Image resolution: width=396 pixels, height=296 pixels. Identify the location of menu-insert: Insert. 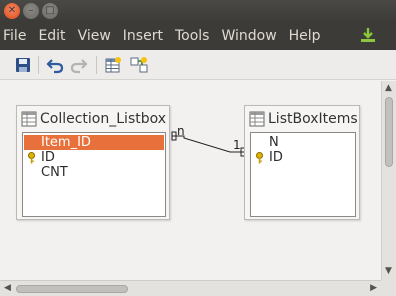
(143, 36).